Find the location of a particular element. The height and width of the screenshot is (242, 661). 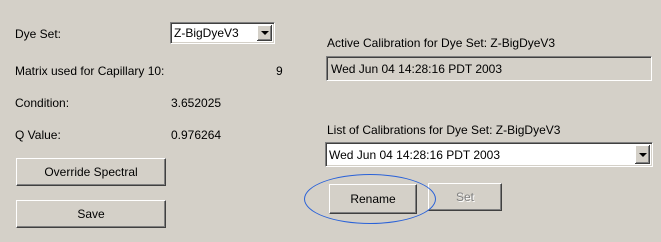

condition-value: 3.652025 is located at coordinates (196, 103).